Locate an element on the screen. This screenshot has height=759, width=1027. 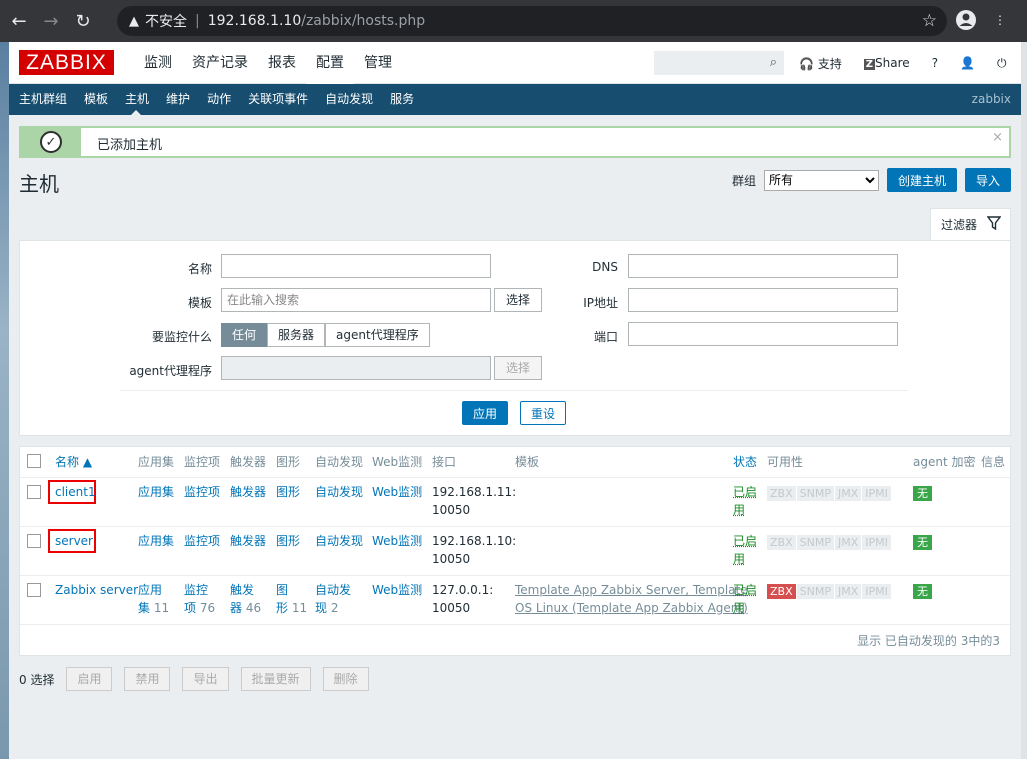
address-bar: ▲ 不安全 | 192.168.1.10 /zabbix/hosts.php ☆ is located at coordinates (532, 21).